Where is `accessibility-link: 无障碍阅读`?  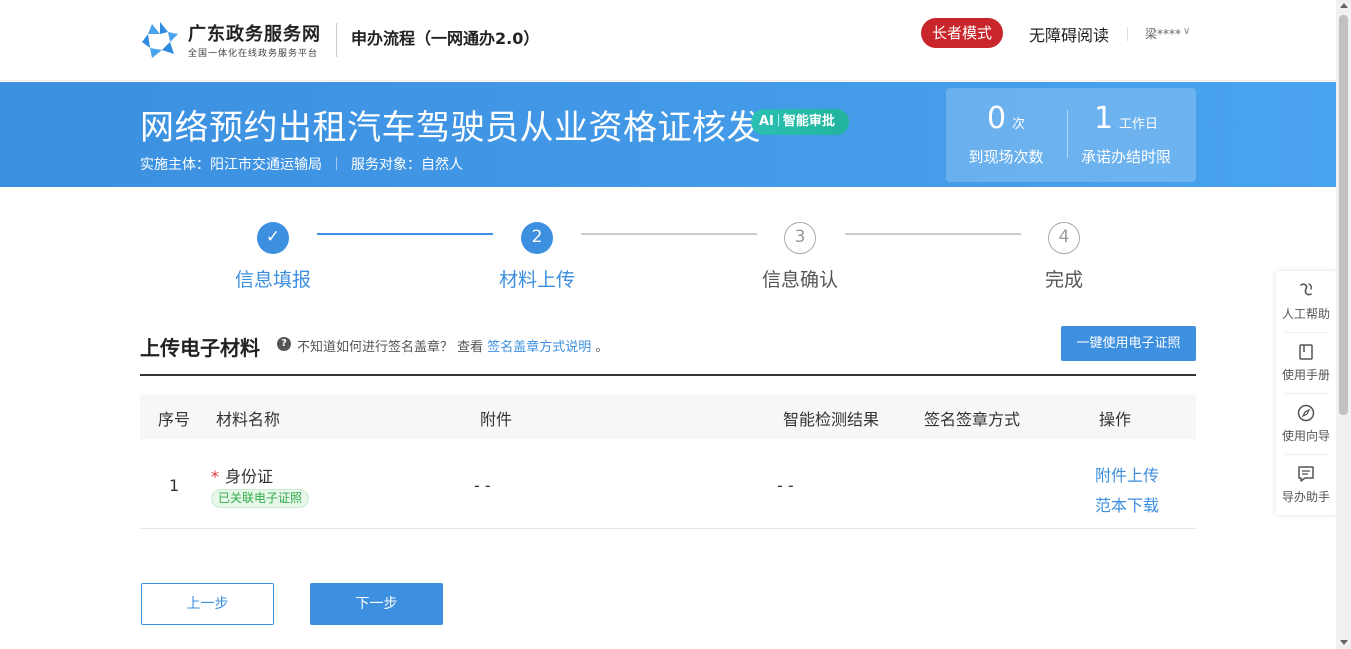 accessibility-link: 无障碍阅读 is located at coordinates (1069, 34).